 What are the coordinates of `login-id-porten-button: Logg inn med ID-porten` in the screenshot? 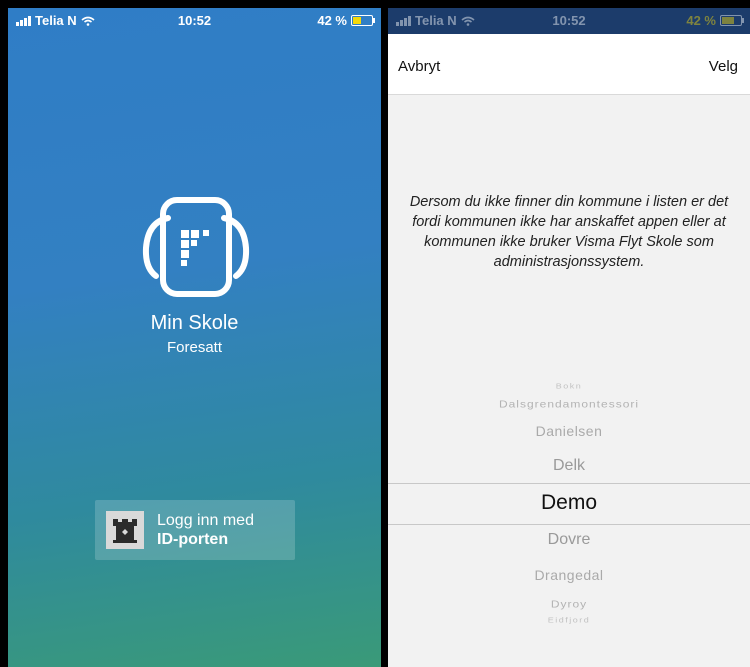 It's located at (195, 530).